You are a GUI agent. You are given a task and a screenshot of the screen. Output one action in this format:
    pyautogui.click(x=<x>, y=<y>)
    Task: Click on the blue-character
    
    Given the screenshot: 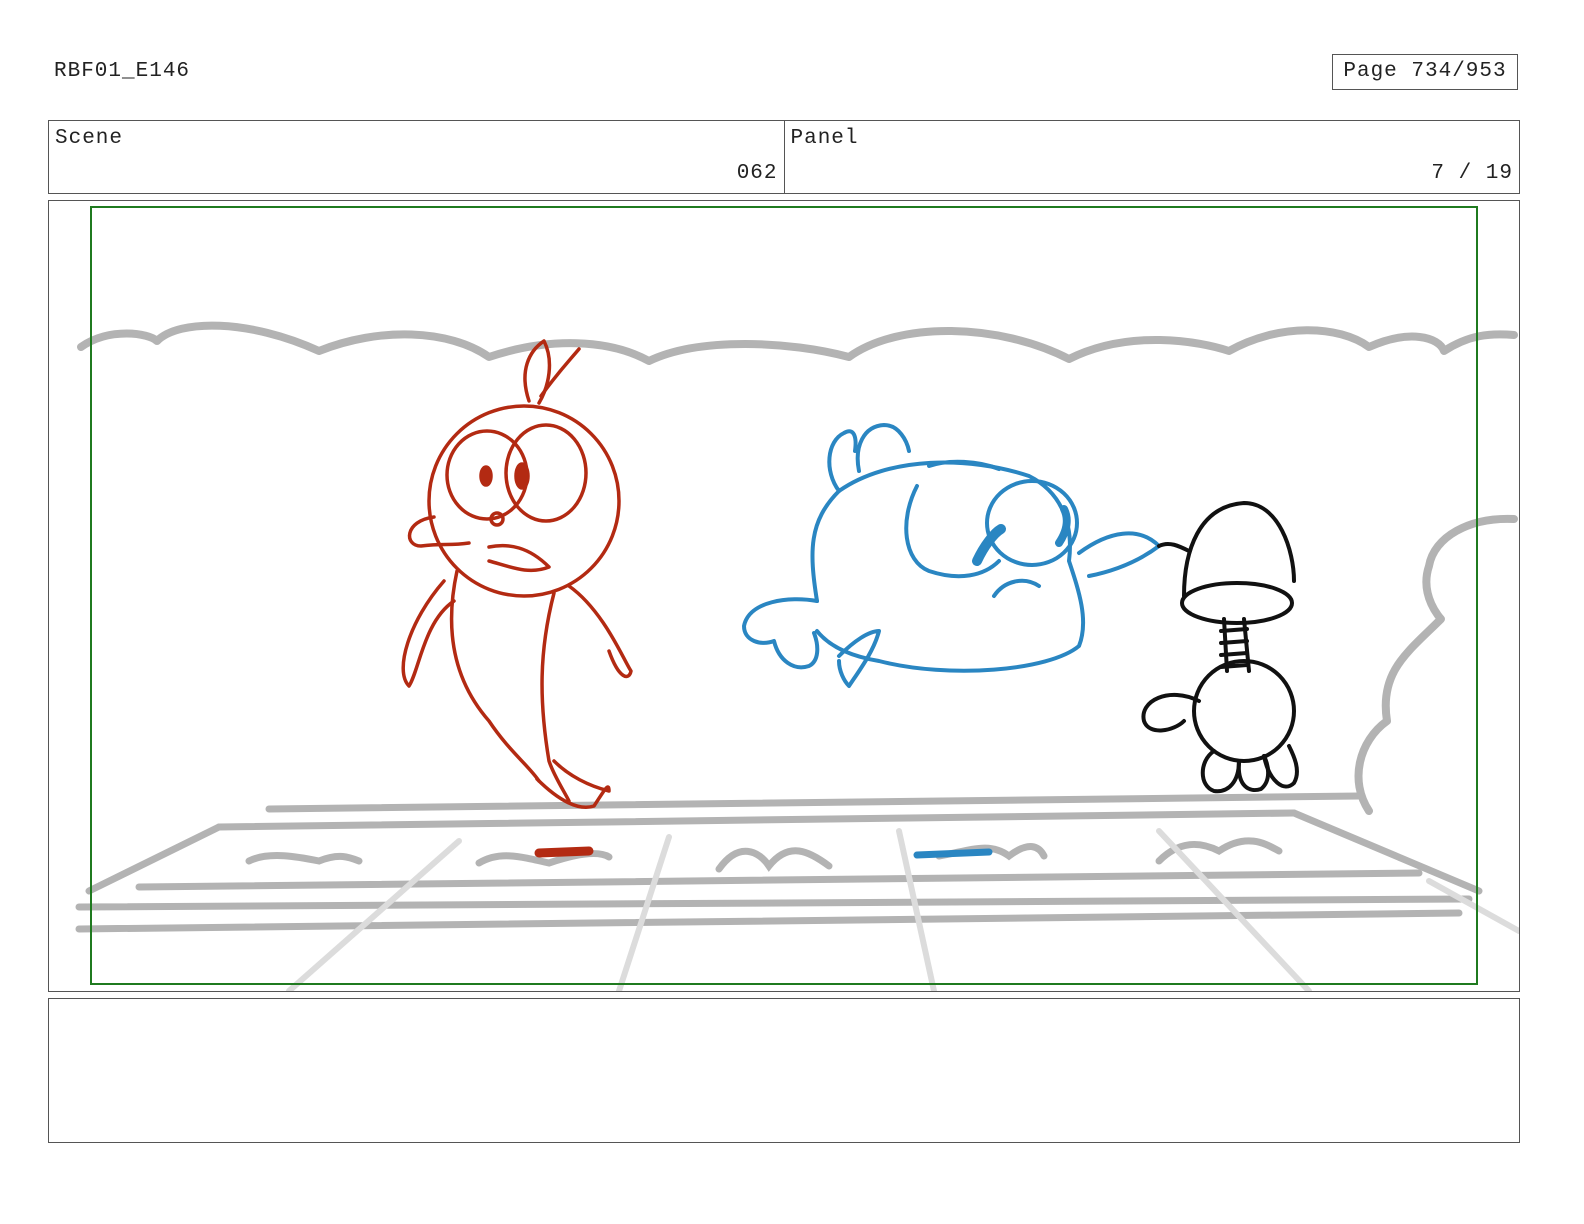 What is the action you would take?
    pyautogui.click(x=951, y=555)
    